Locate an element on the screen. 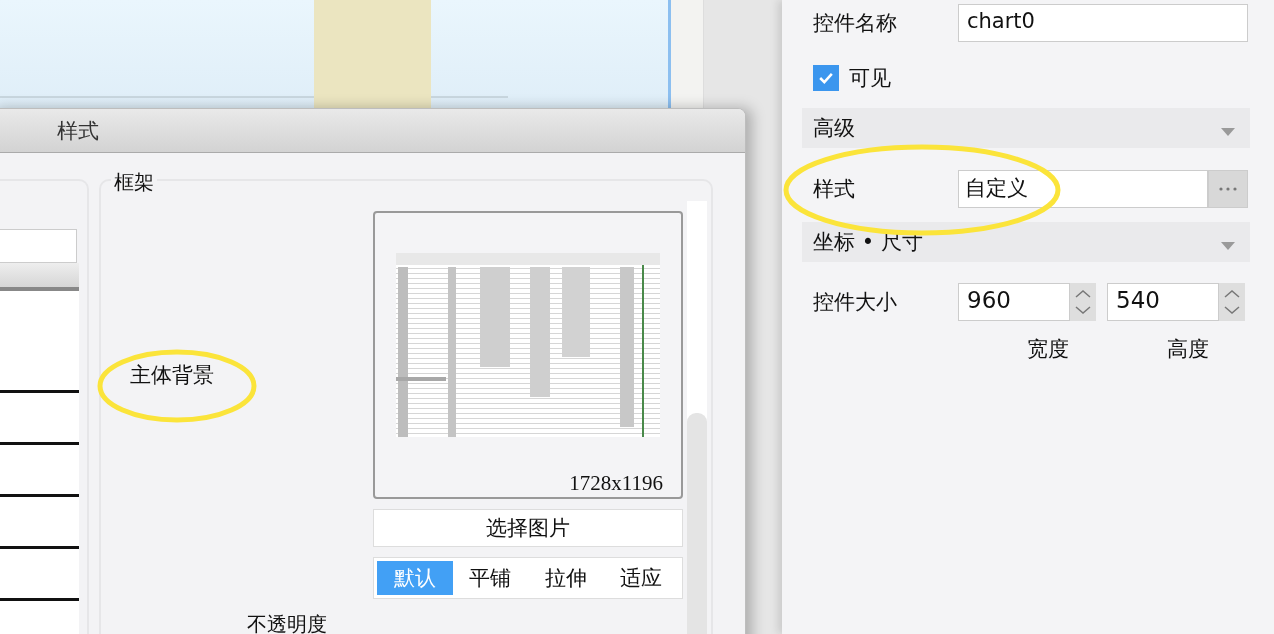  checkbox-label: 可见 is located at coordinates (870, 78).